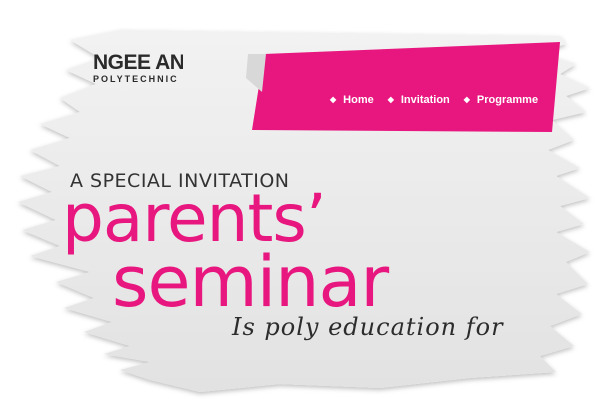 The height and width of the screenshot is (400, 600). Describe the element at coordinates (368, 327) in the screenshot. I see `tagline: Is poly education for` at that location.